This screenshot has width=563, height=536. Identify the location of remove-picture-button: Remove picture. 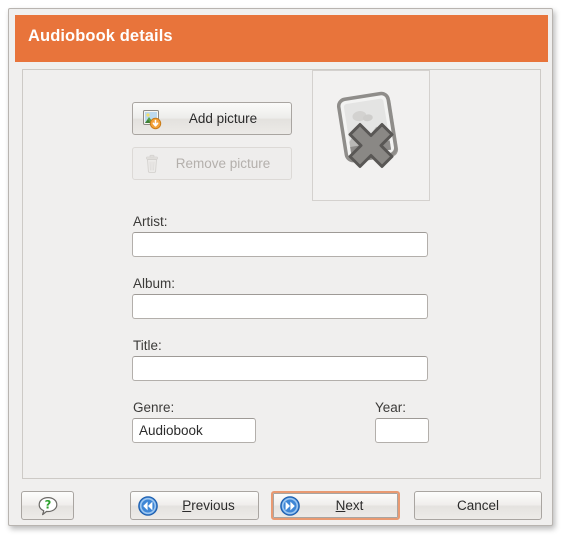
(212, 163).